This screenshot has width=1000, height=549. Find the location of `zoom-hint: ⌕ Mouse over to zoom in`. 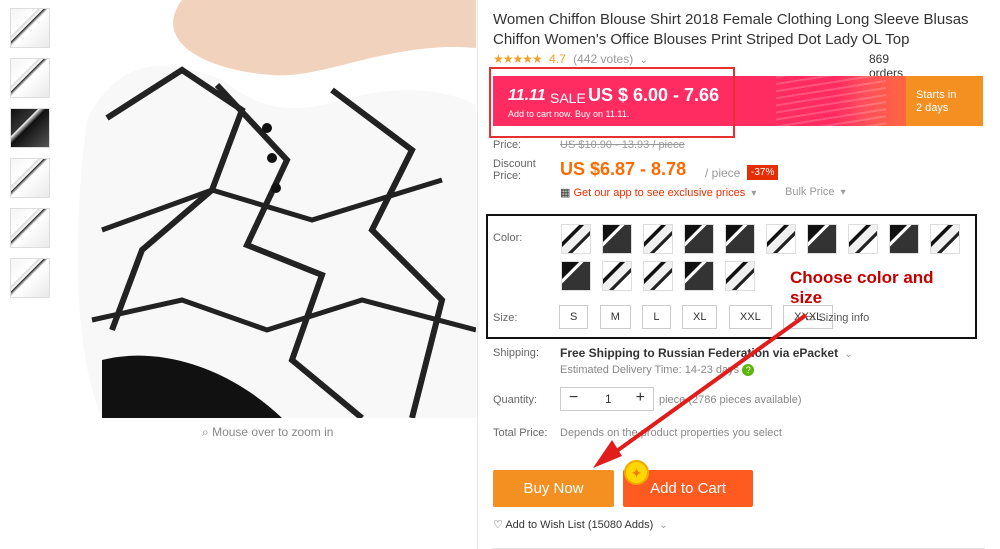

zoom-hint: ⌕ Mouse over to zoom in is located at coordinates (267, 432).